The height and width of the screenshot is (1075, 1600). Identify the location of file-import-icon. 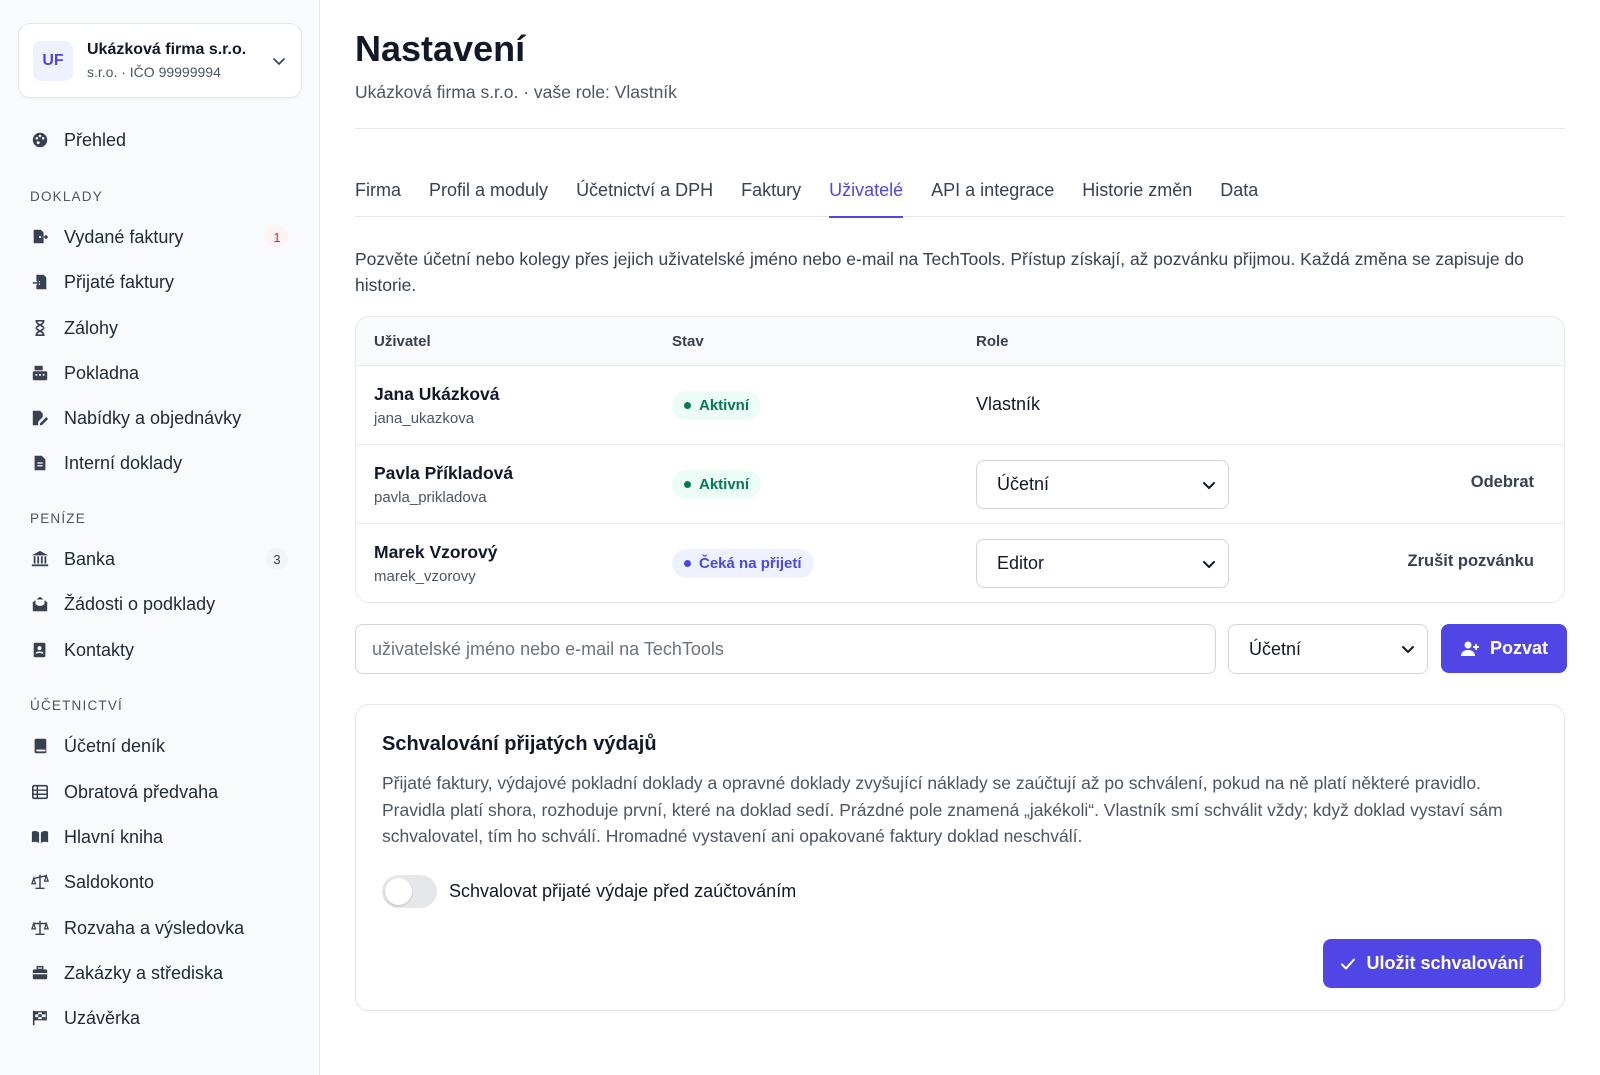
(40, 282).